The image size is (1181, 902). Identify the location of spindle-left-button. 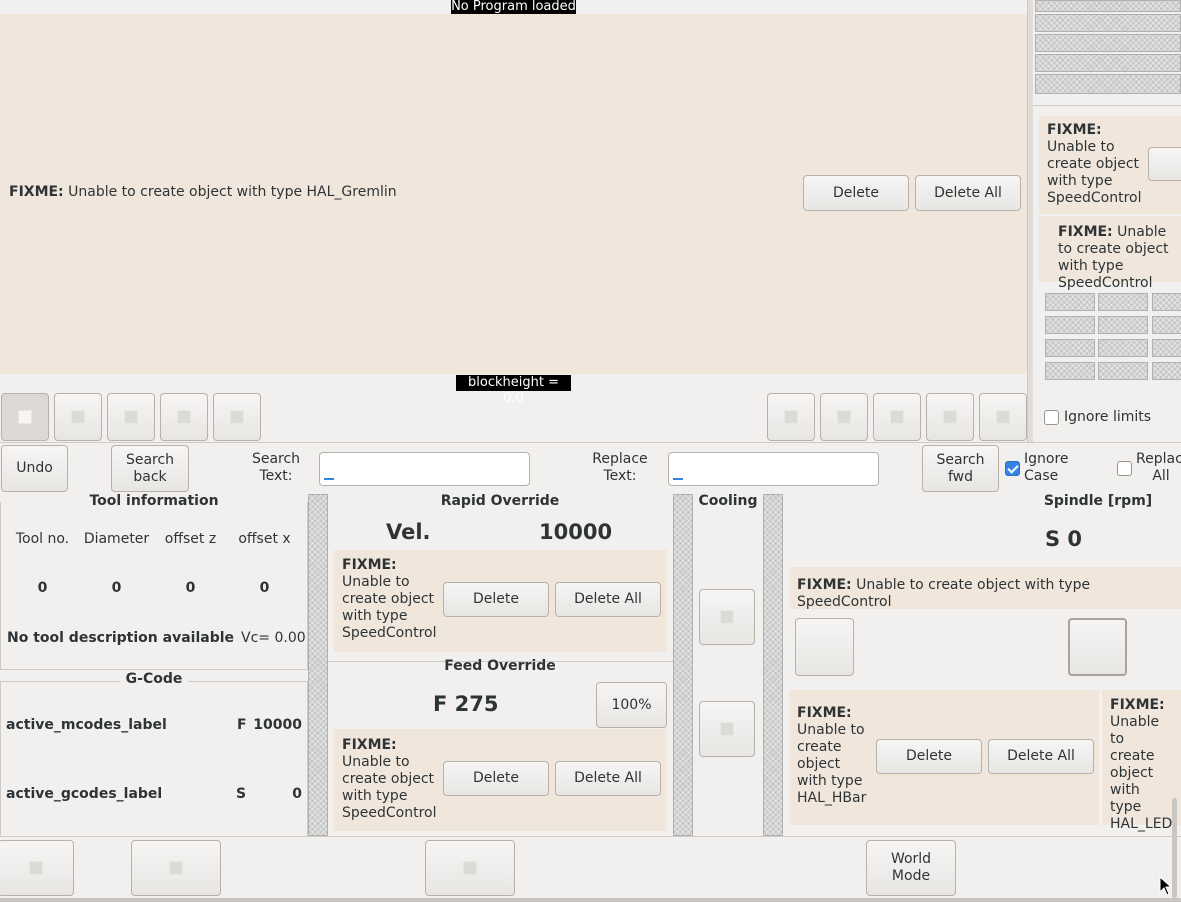
(824, 647).